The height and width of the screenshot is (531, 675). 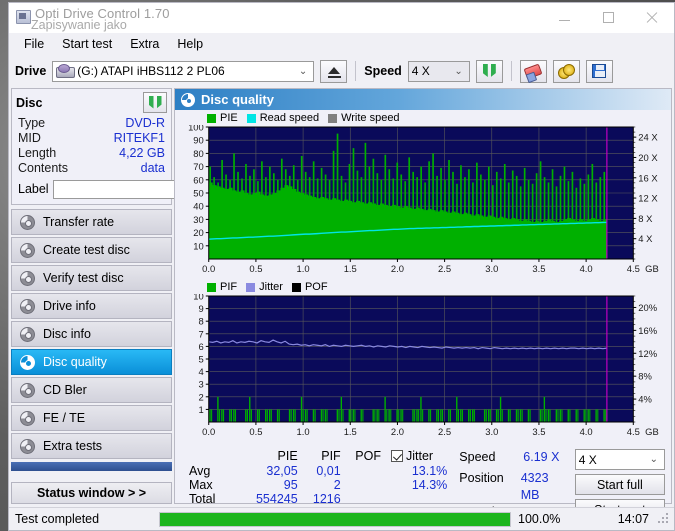 What do you see at coordinates (198, 233) in the screenshot?
I see `svg-text: 20` at bounding box center [198, 233].